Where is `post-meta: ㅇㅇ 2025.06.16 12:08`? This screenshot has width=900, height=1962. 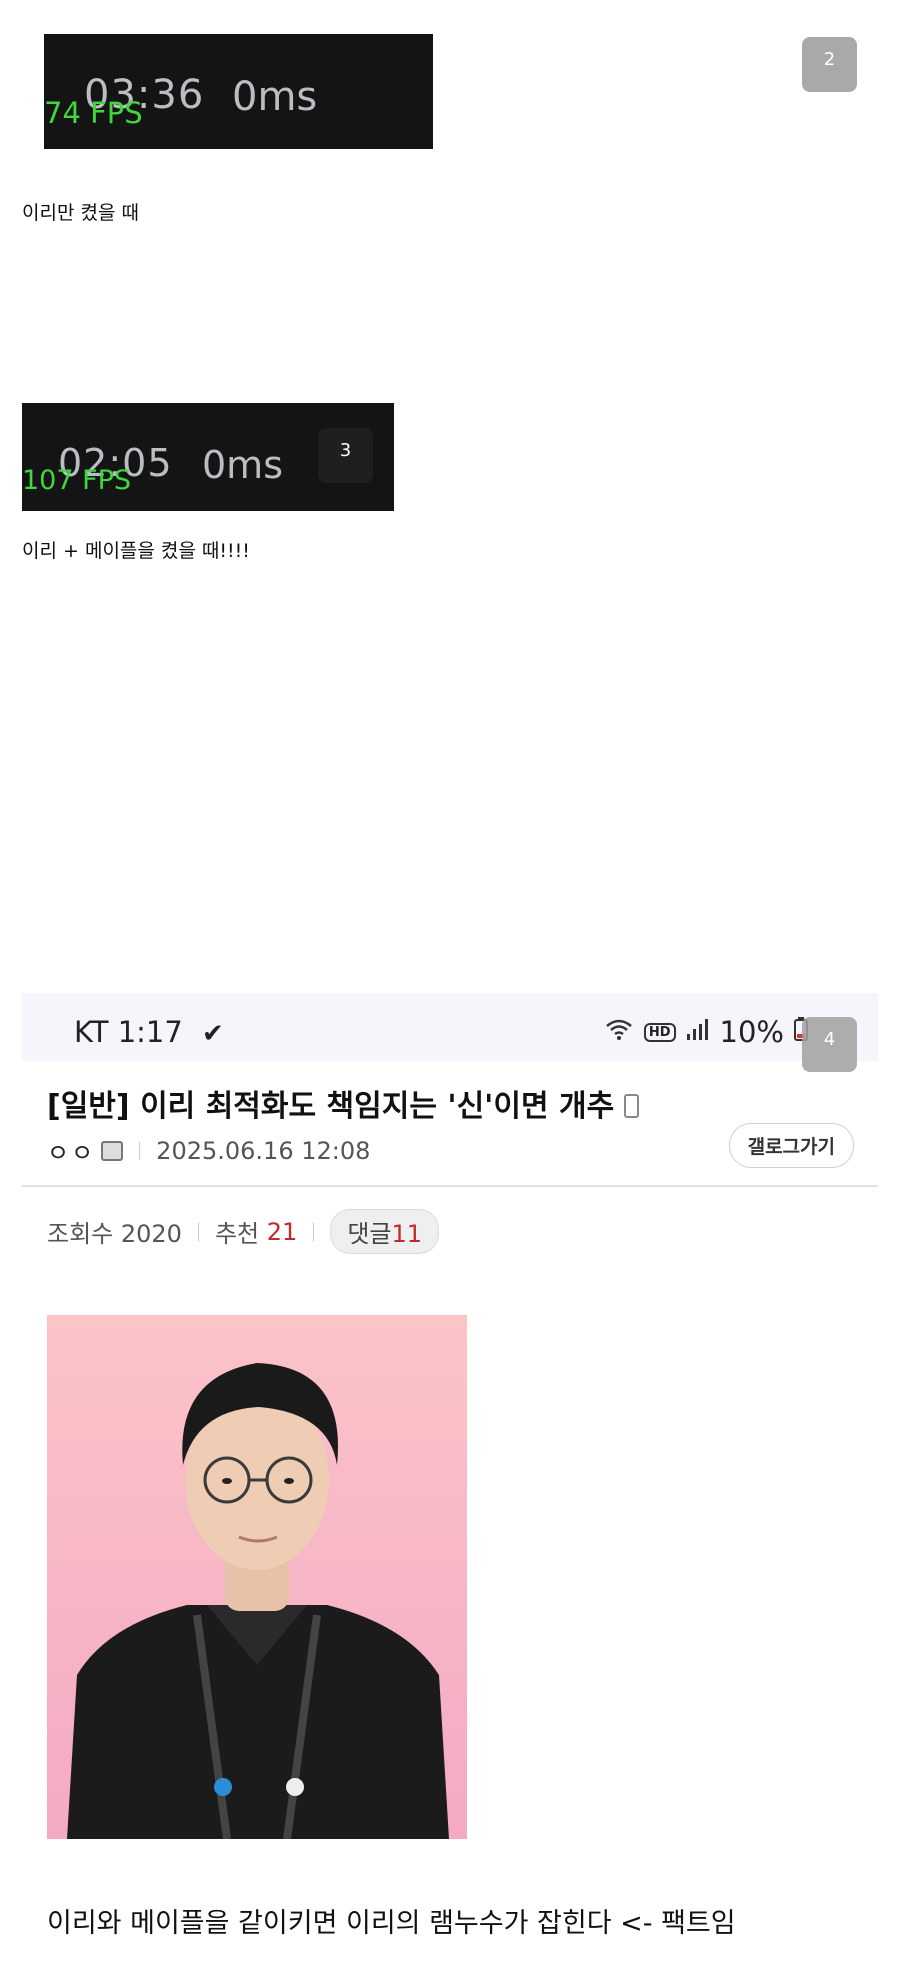 post-meta: ㅇㅇ 2025.06.16 12:08 is located at coordinates (208, 1150).